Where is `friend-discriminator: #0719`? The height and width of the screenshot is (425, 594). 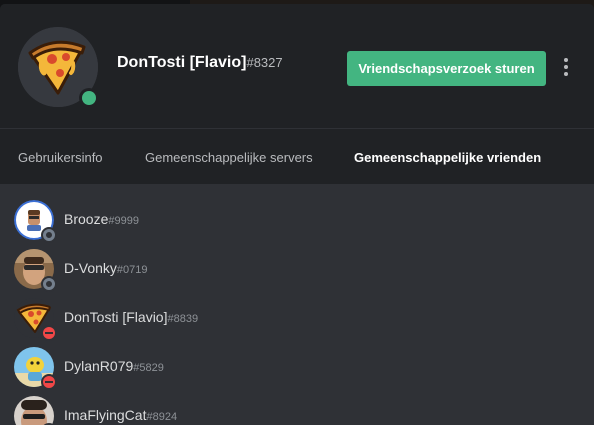 friend-discriminator: #0719 is located at coordinates (132, 270).